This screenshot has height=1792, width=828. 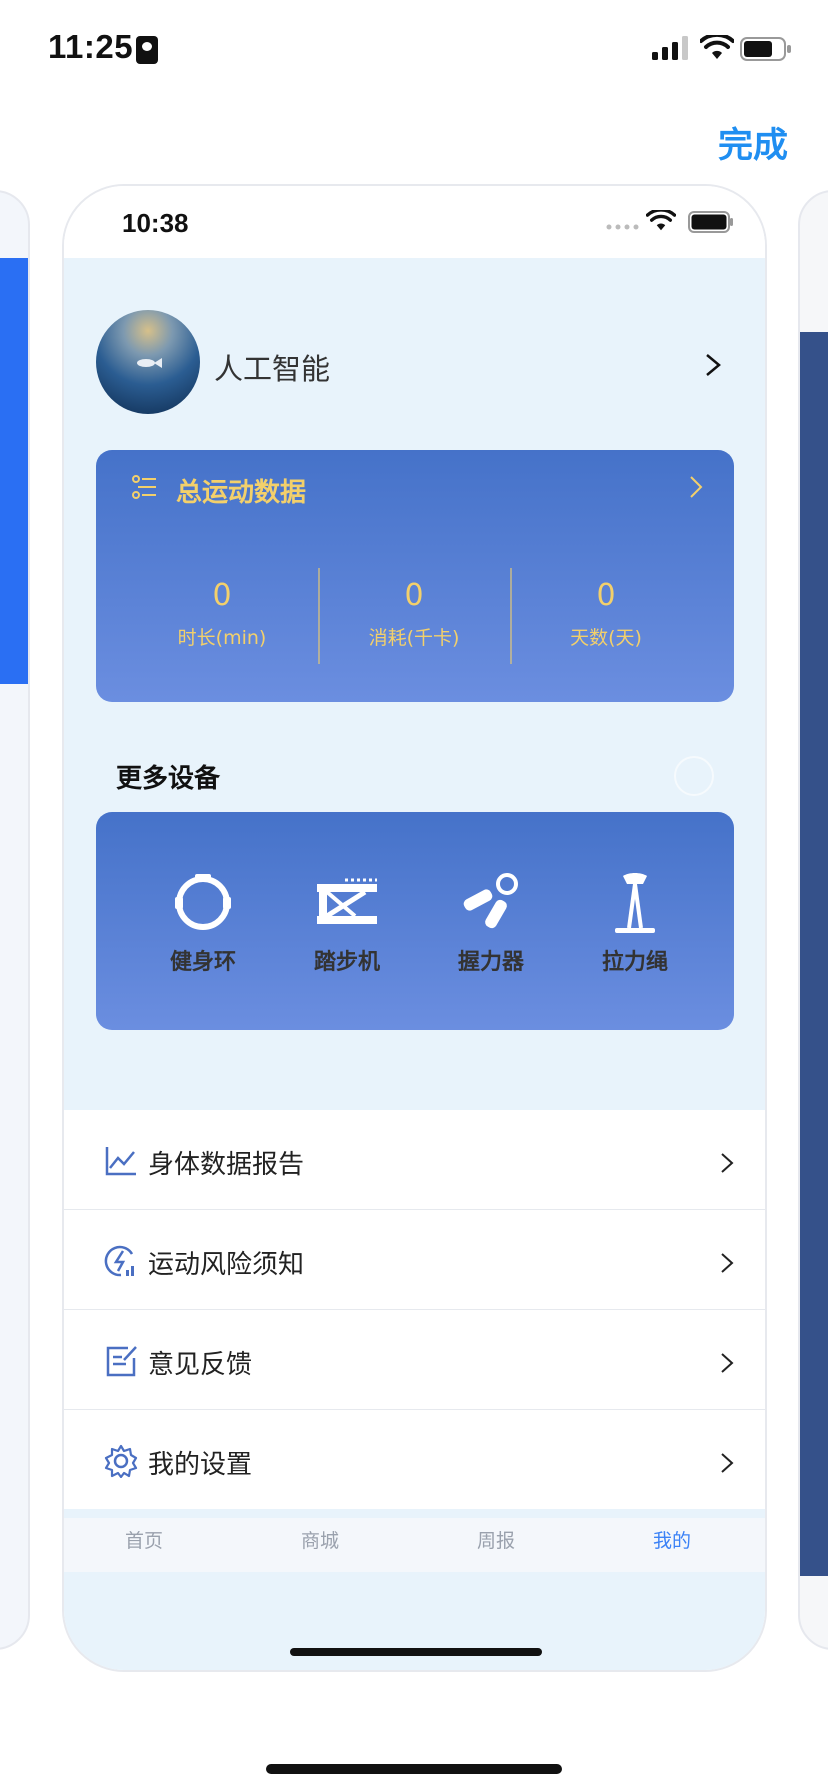 I want to click on stat-calories: 0 消耗(千卡), so click(x=414, y=614).